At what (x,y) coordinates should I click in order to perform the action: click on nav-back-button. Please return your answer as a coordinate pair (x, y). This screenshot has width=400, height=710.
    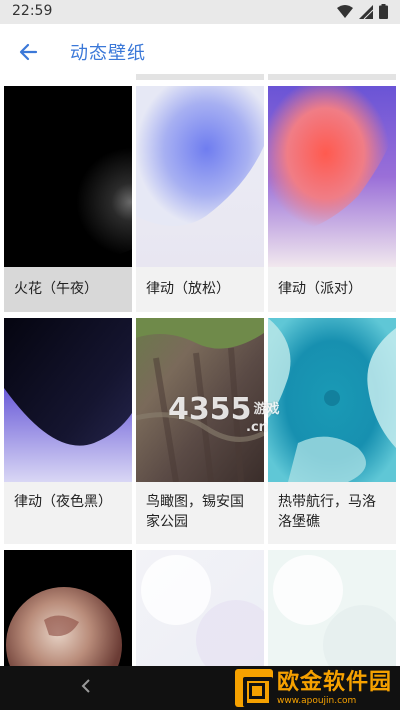
    Looking at the image, I should click on (86, 688).